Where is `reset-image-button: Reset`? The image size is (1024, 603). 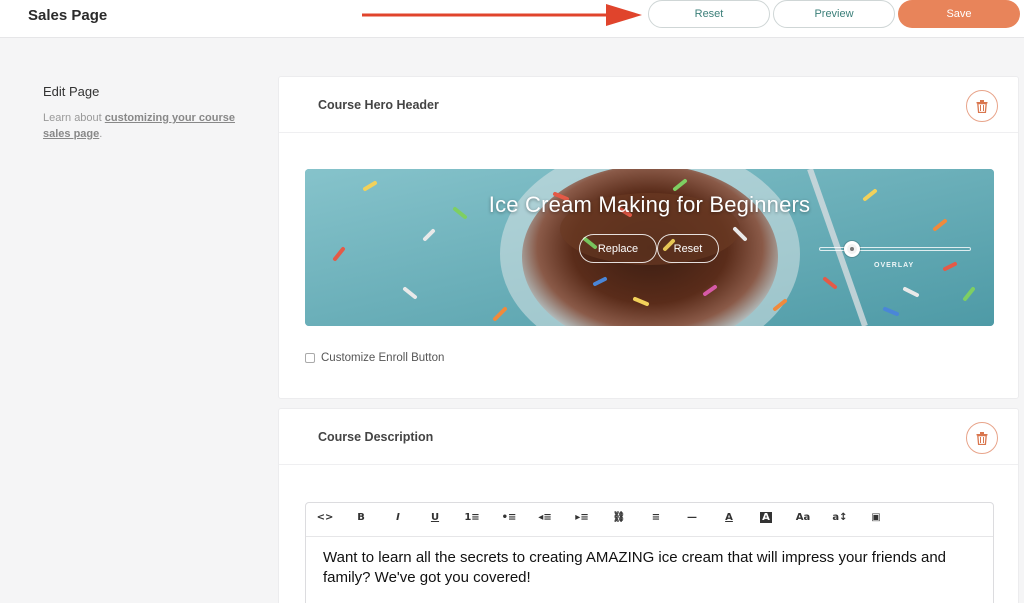
reset-image-button: Reset is located at coordinates (688, 248).